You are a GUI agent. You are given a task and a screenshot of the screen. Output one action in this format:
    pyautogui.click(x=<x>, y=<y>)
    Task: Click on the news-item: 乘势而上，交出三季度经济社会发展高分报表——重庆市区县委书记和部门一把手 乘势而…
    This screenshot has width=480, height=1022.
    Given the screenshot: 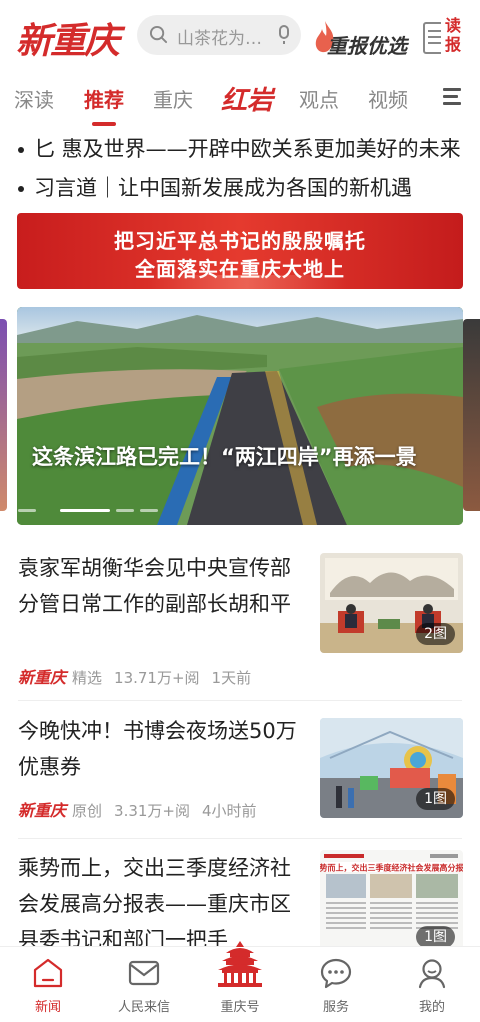 What is the action you would take?
    pyautogui.click(x=240, y=898)
    